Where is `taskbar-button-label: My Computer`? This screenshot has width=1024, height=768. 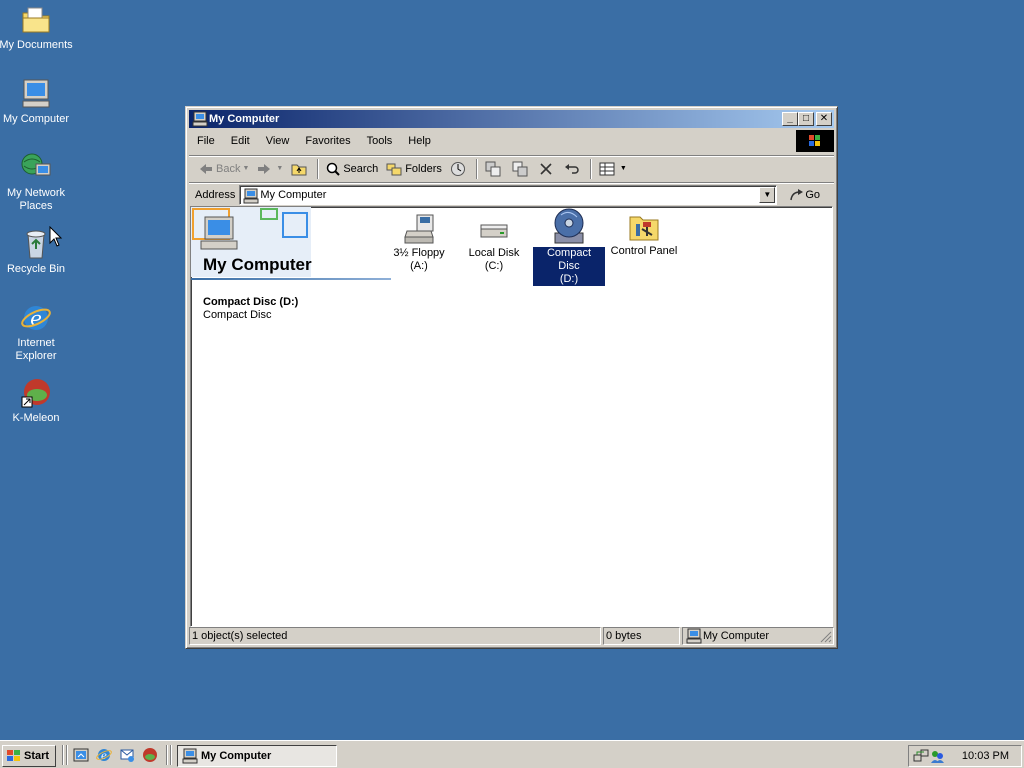 taskbar-button-label: My Computer is located at coordinates (236, 756).